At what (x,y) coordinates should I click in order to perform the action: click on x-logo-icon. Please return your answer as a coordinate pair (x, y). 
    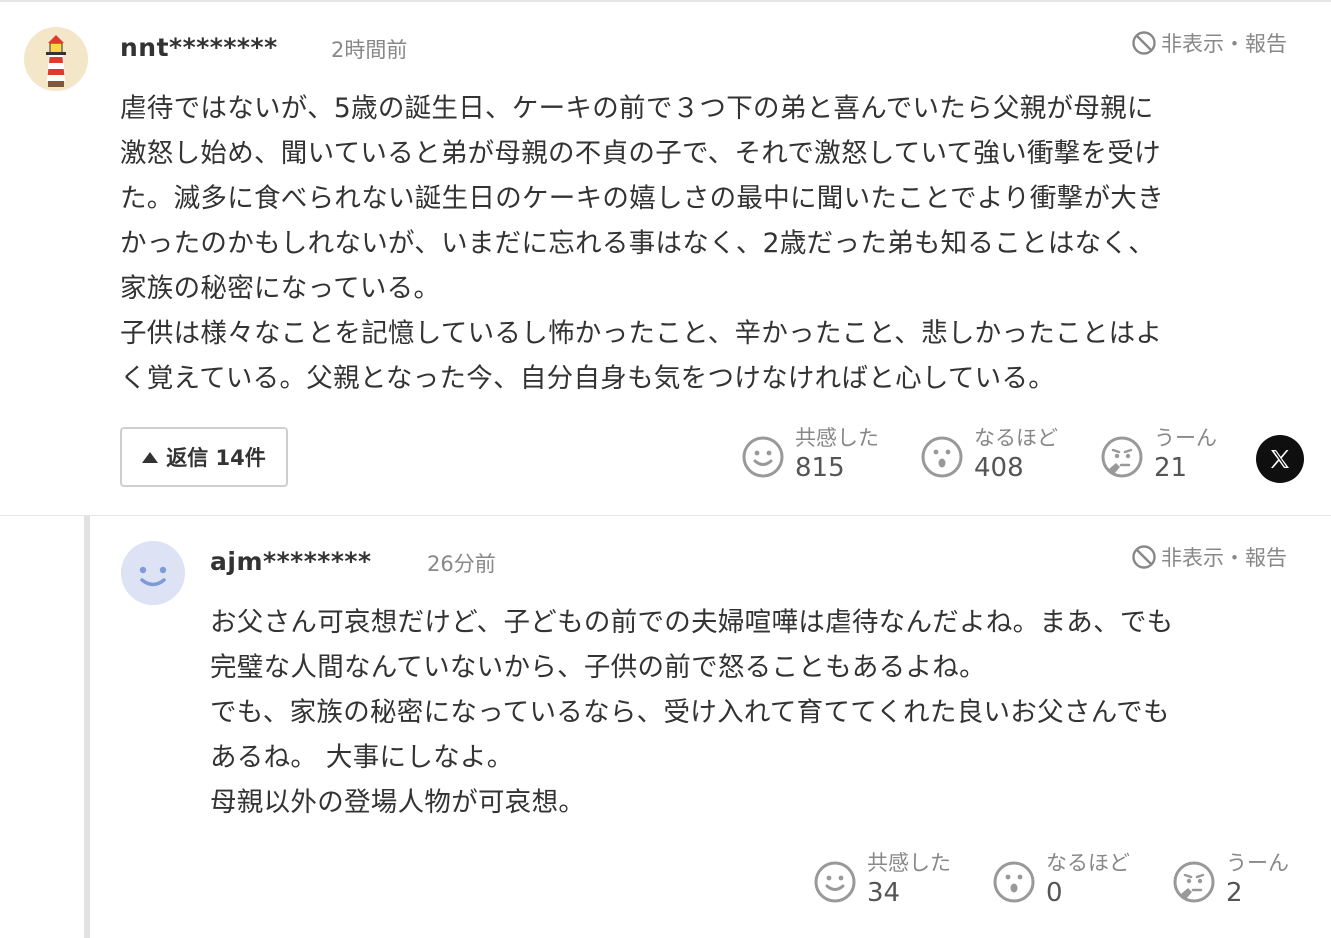
    Looking at the image, I should click on (1280, 459).